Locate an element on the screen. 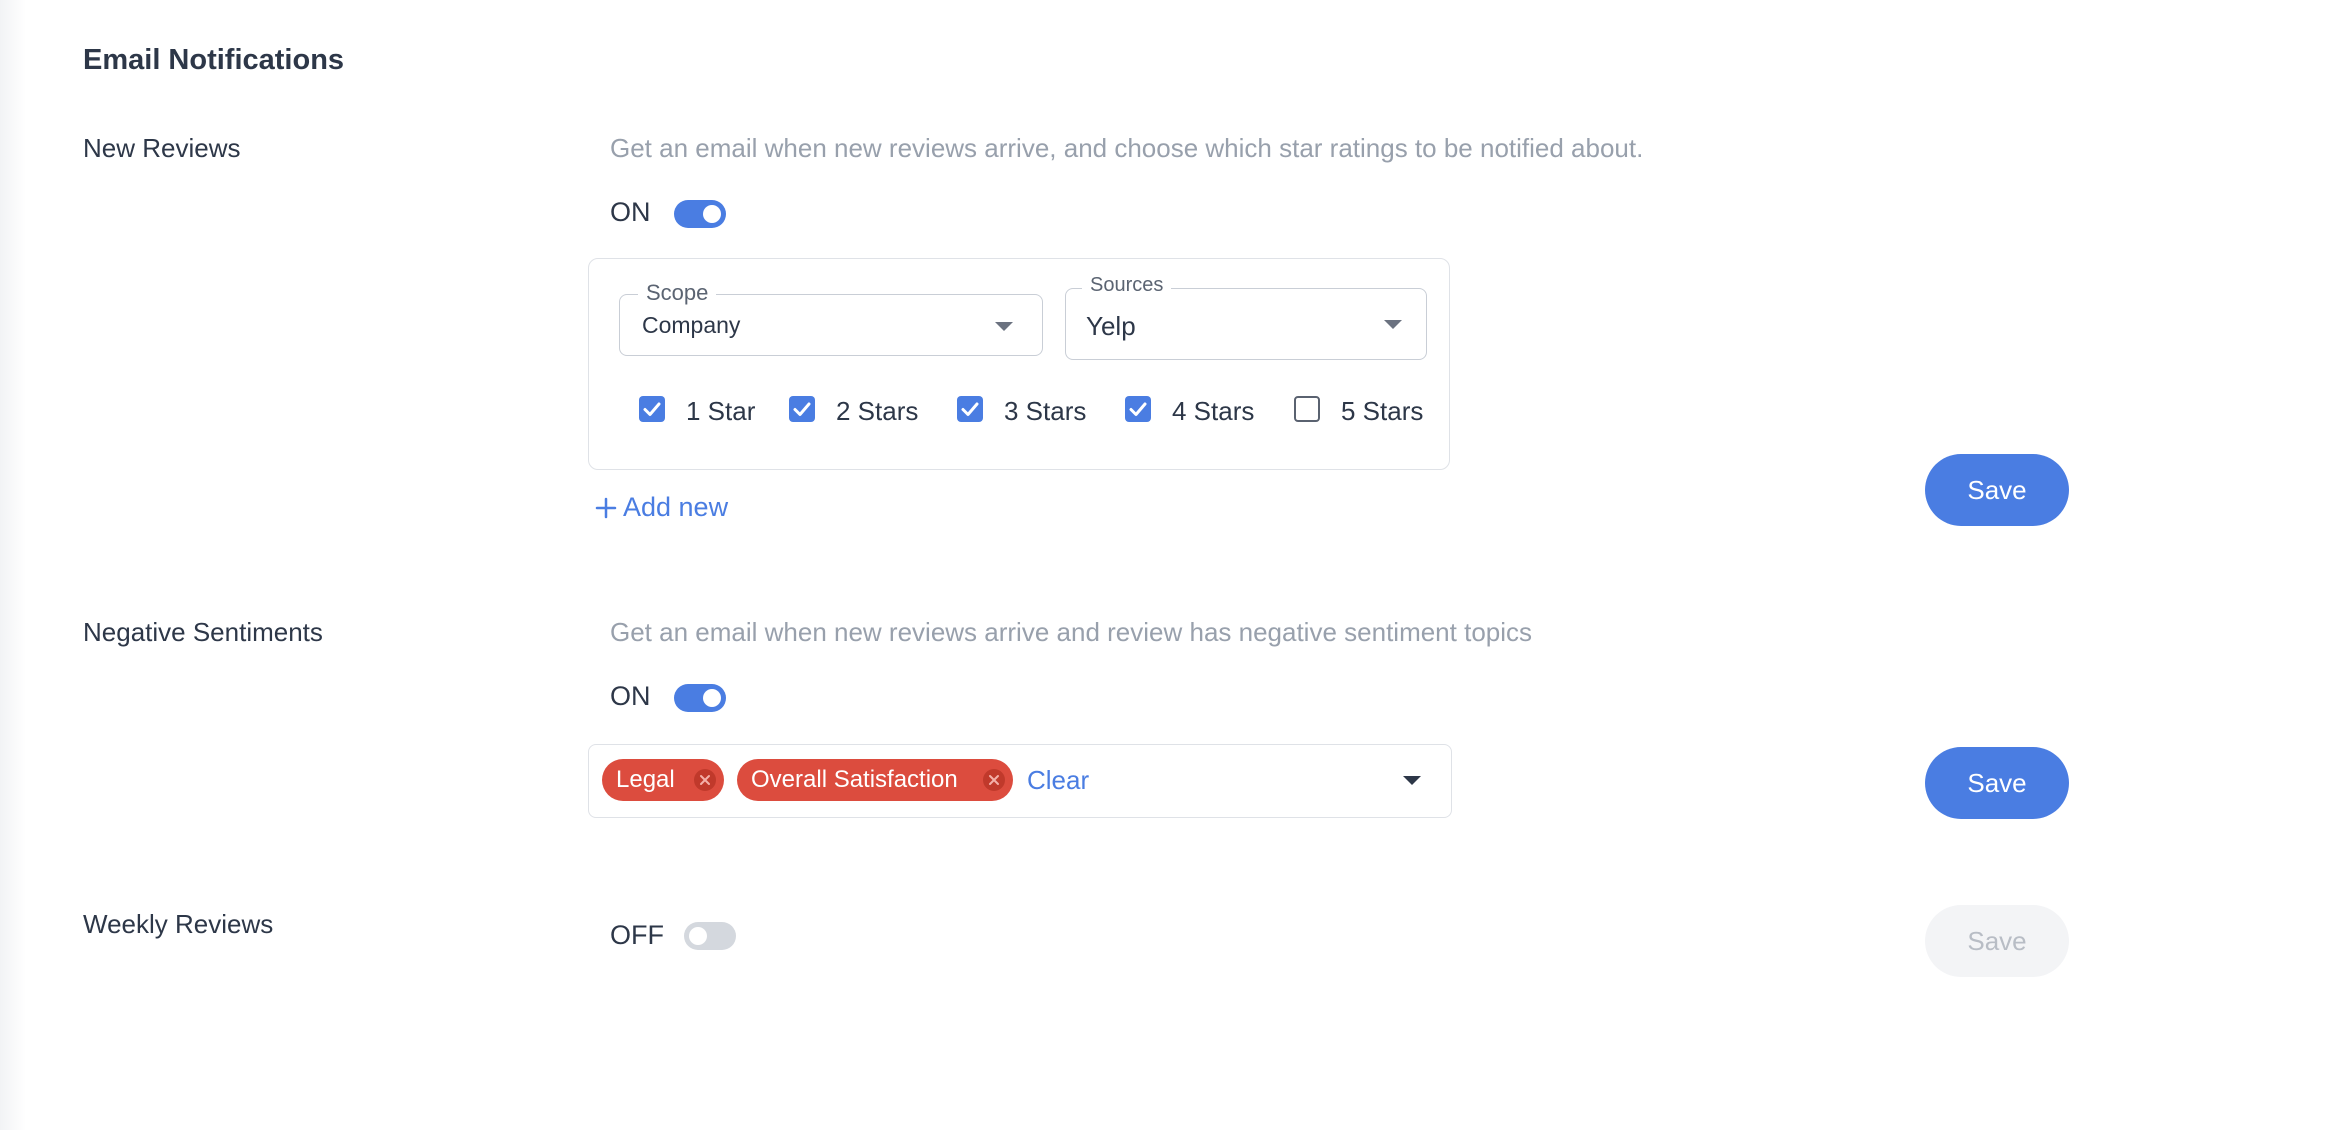  star-5-checkbox is located at coordinates (1307, 409).